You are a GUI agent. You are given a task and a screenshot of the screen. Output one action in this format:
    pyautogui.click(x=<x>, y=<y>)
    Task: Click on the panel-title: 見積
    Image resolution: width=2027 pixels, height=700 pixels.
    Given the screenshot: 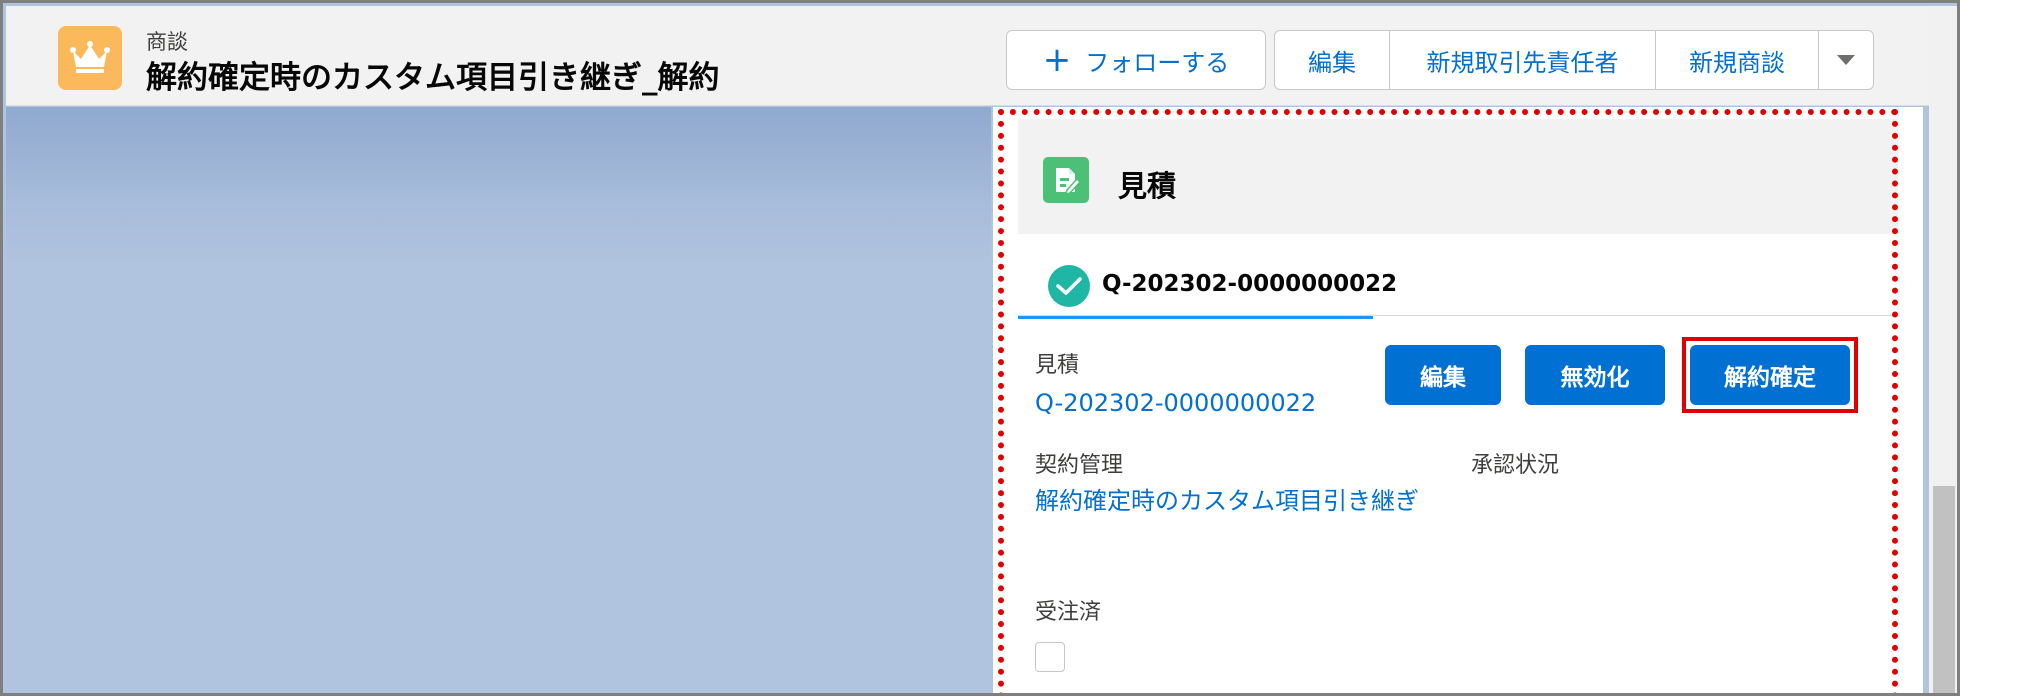 What is the action you would take?
    pyautogui.click(x=1147, y=186)
    